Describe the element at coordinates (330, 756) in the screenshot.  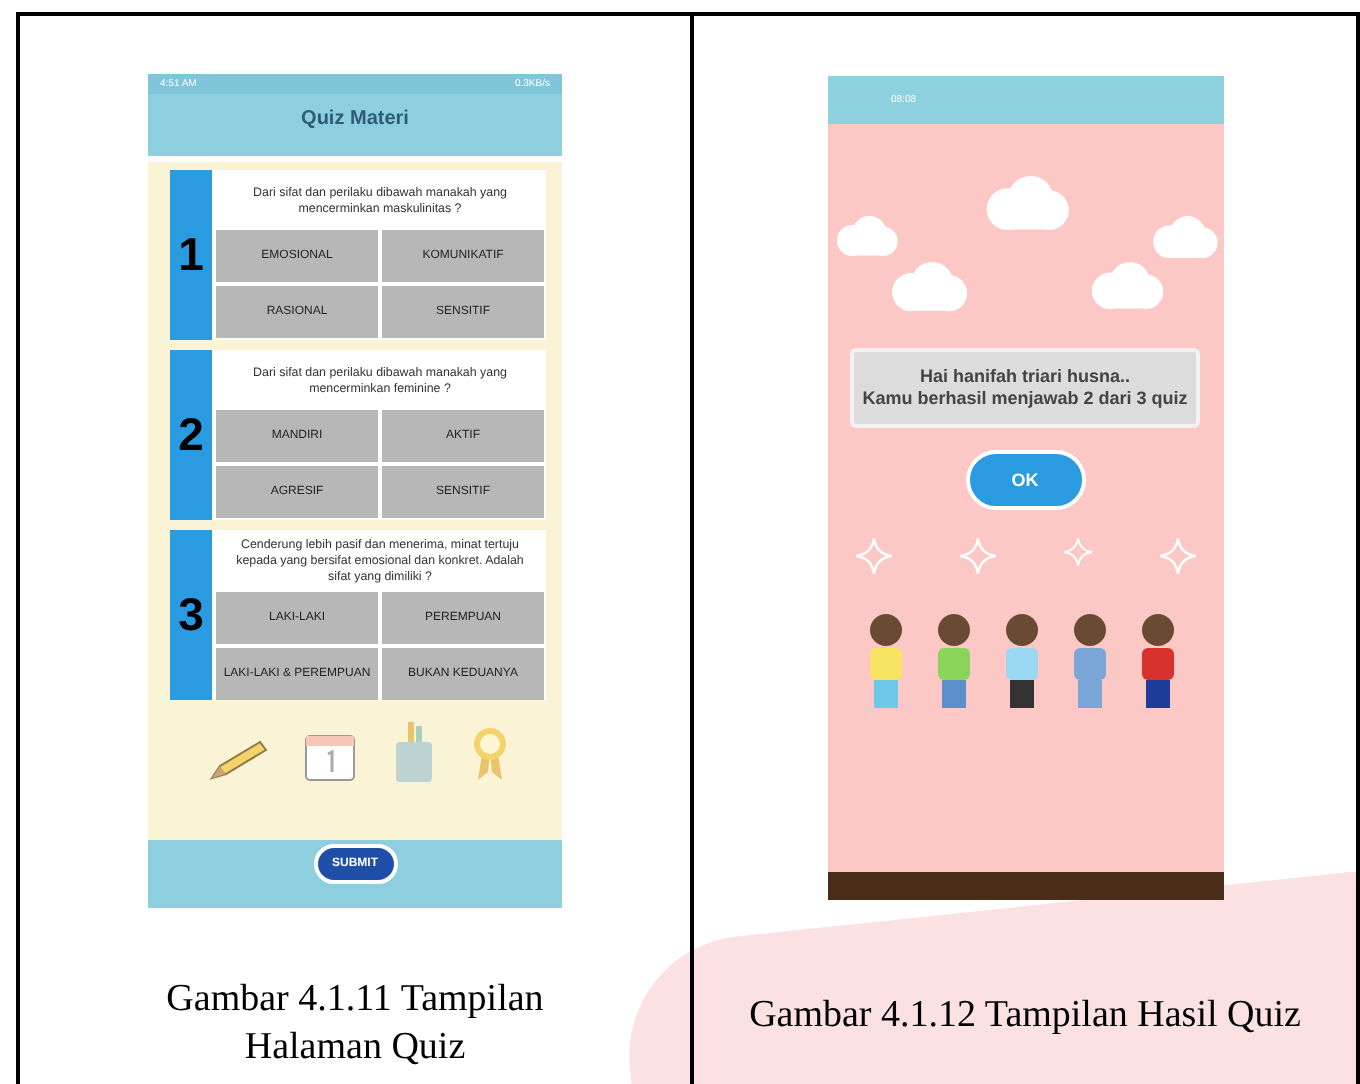
I see `calendar-icon` at that location.